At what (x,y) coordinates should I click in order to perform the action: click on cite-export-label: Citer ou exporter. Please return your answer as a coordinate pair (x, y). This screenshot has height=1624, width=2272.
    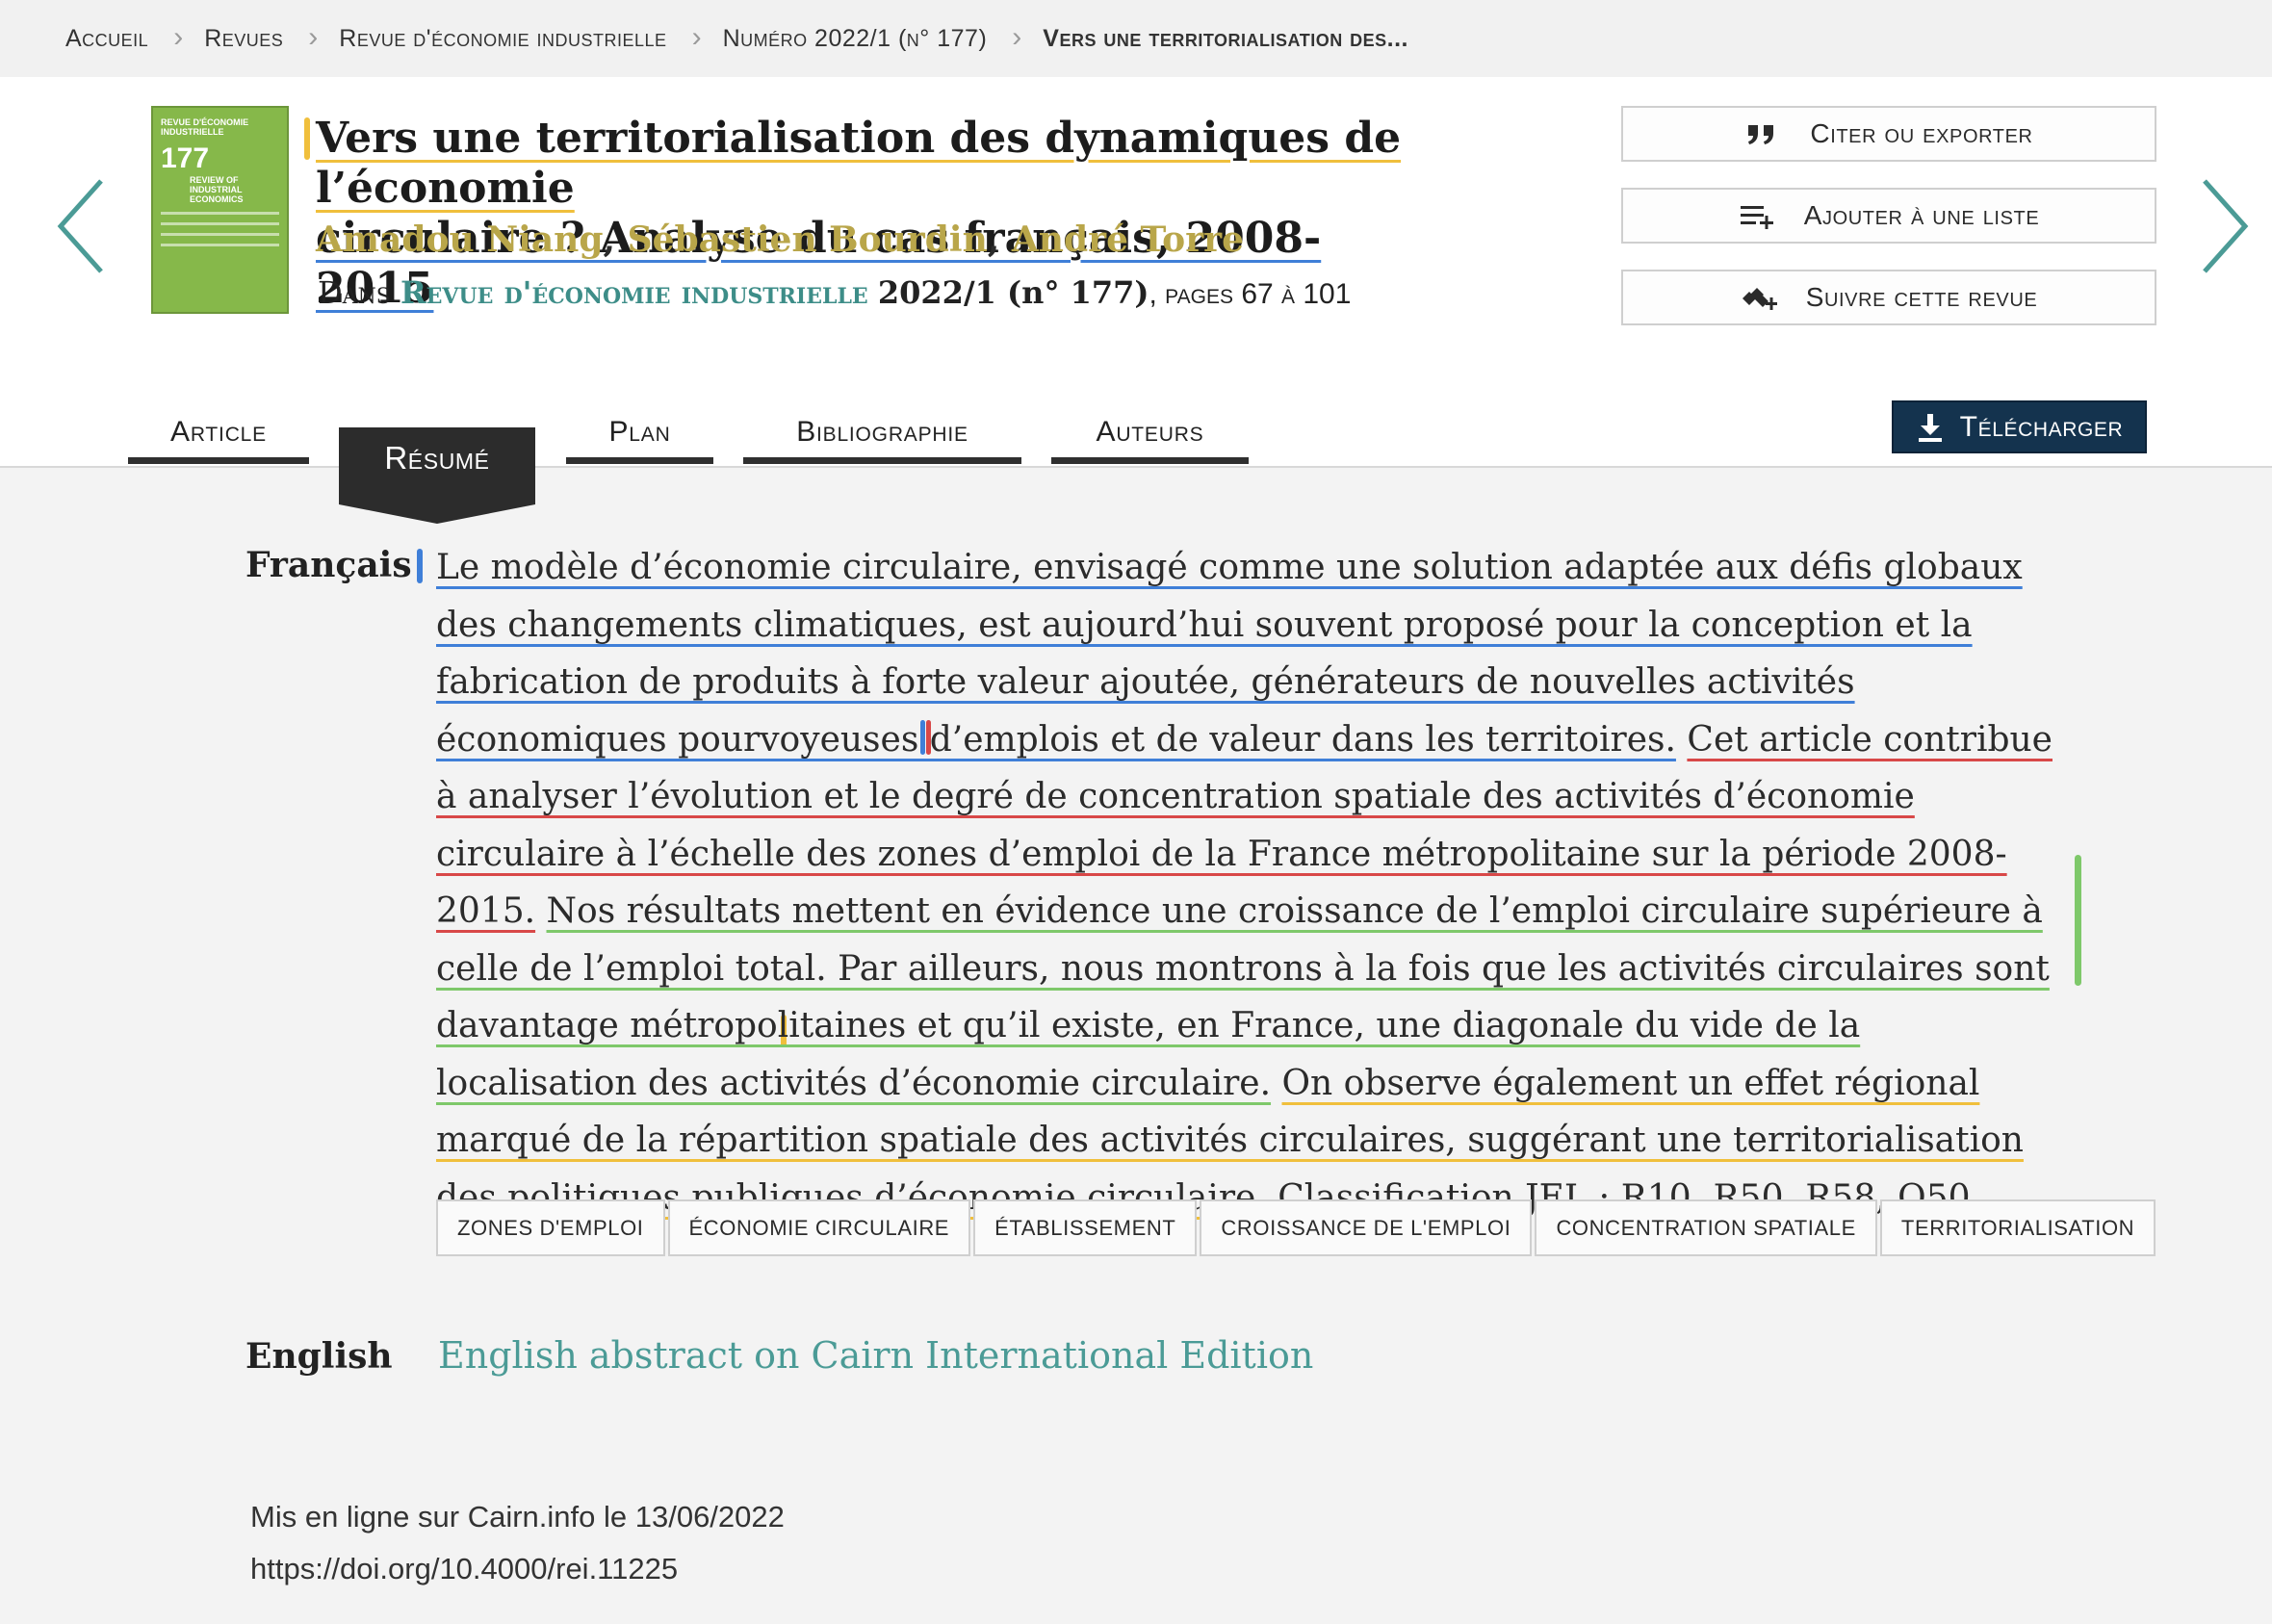
    Looking at the image, I should click on (1922, 133).